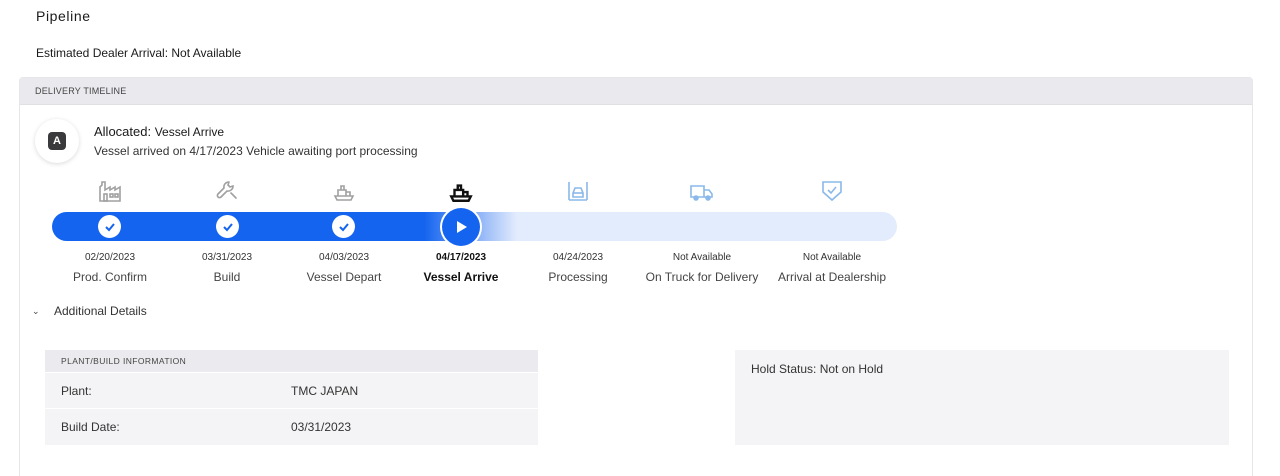 The width and height of the screenshot is (1280, 476). What do you see at coordinates (578, 191) in the screenshot?
I see `car-inspection-icon` at bounding box center [578, 191].